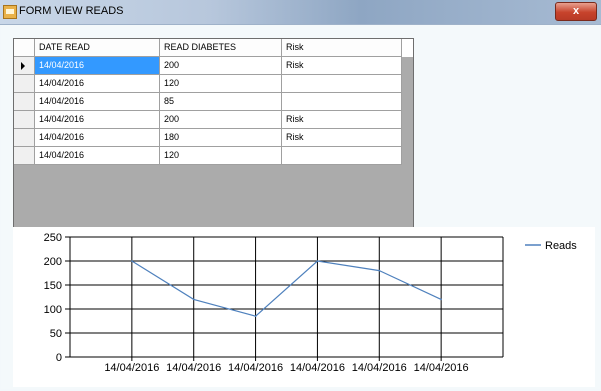 The image size is (601, 391). Describe the element at coordinates (221, 138) in the screenshot. I see `cell-read-diabetes: 180` at that location.